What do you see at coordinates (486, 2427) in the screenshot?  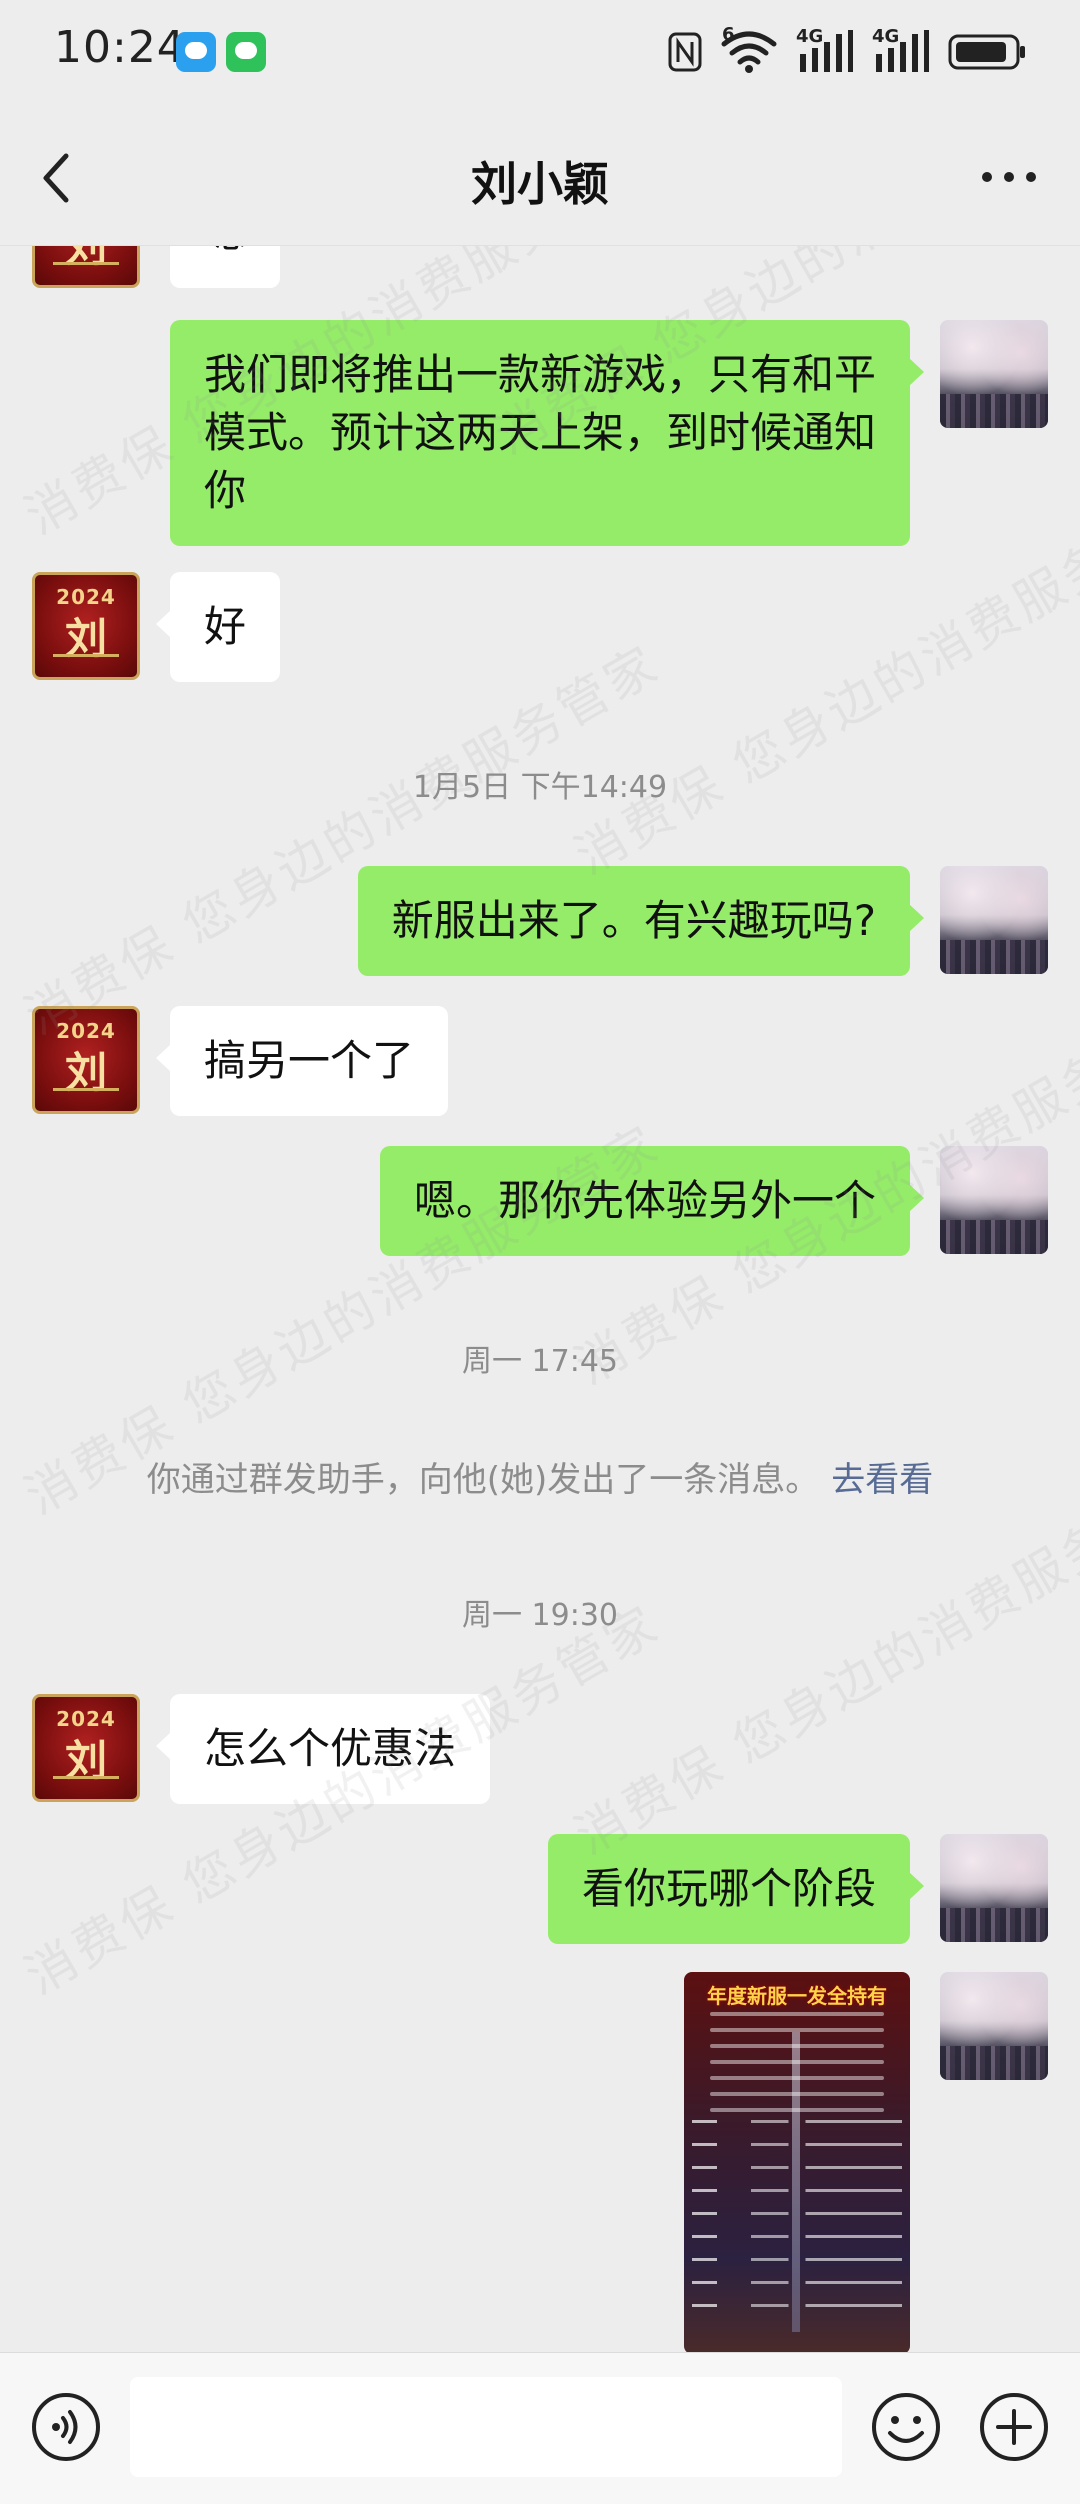 I see `message-input` at bounding box center [486, 2427].